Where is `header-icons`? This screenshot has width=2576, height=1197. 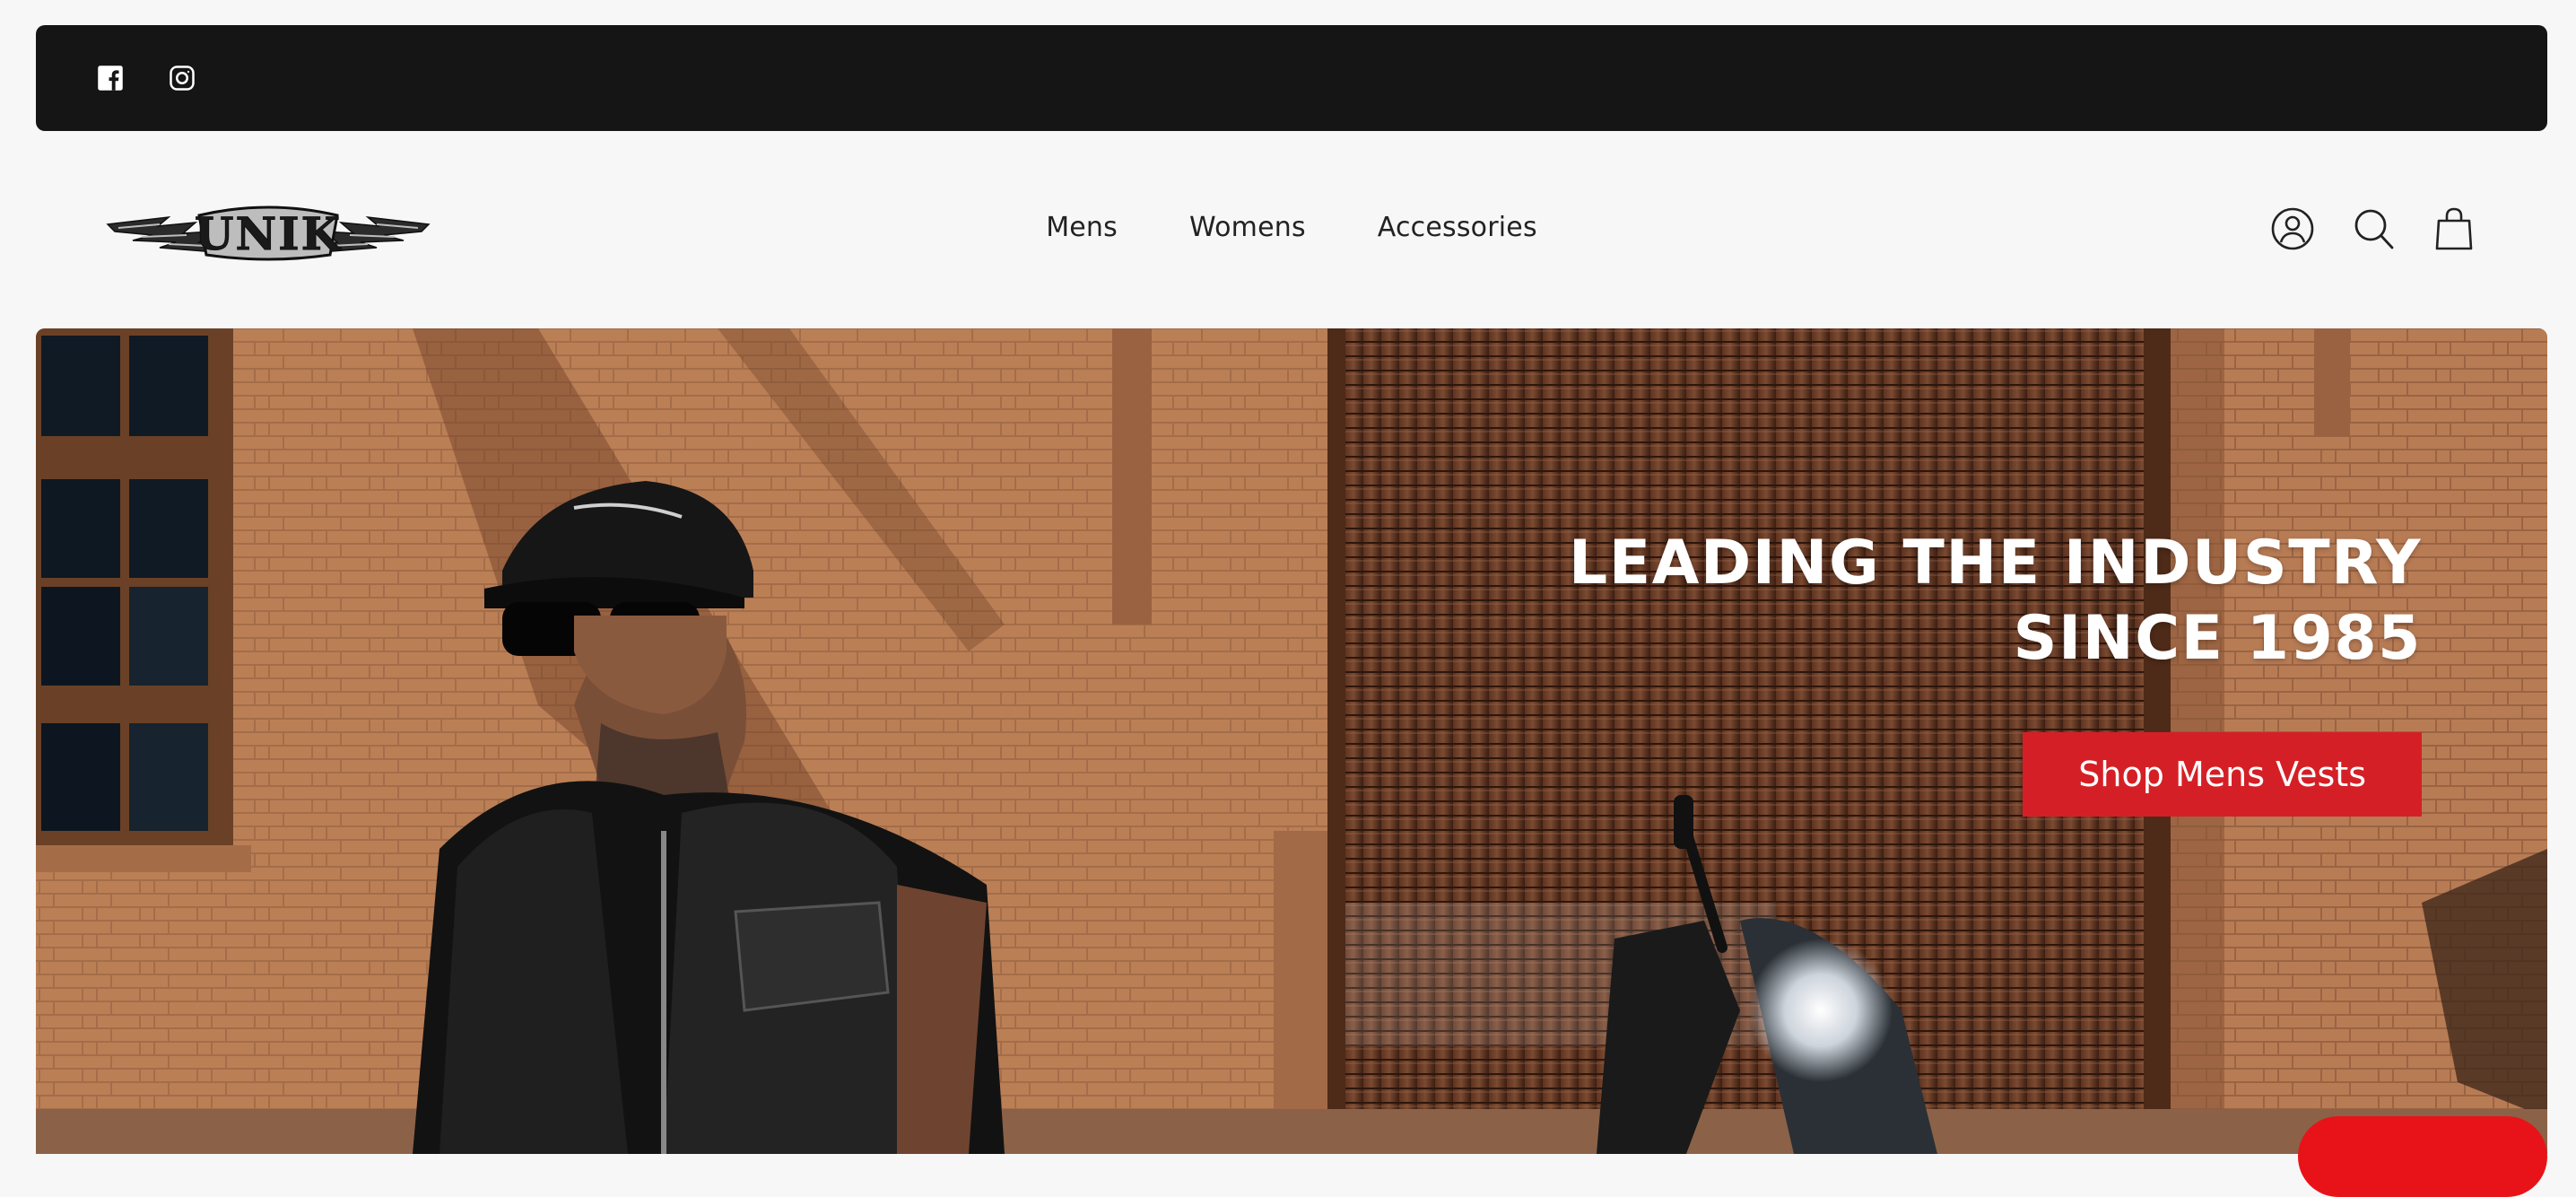 header-icons is located at coordinates (2373, 228).